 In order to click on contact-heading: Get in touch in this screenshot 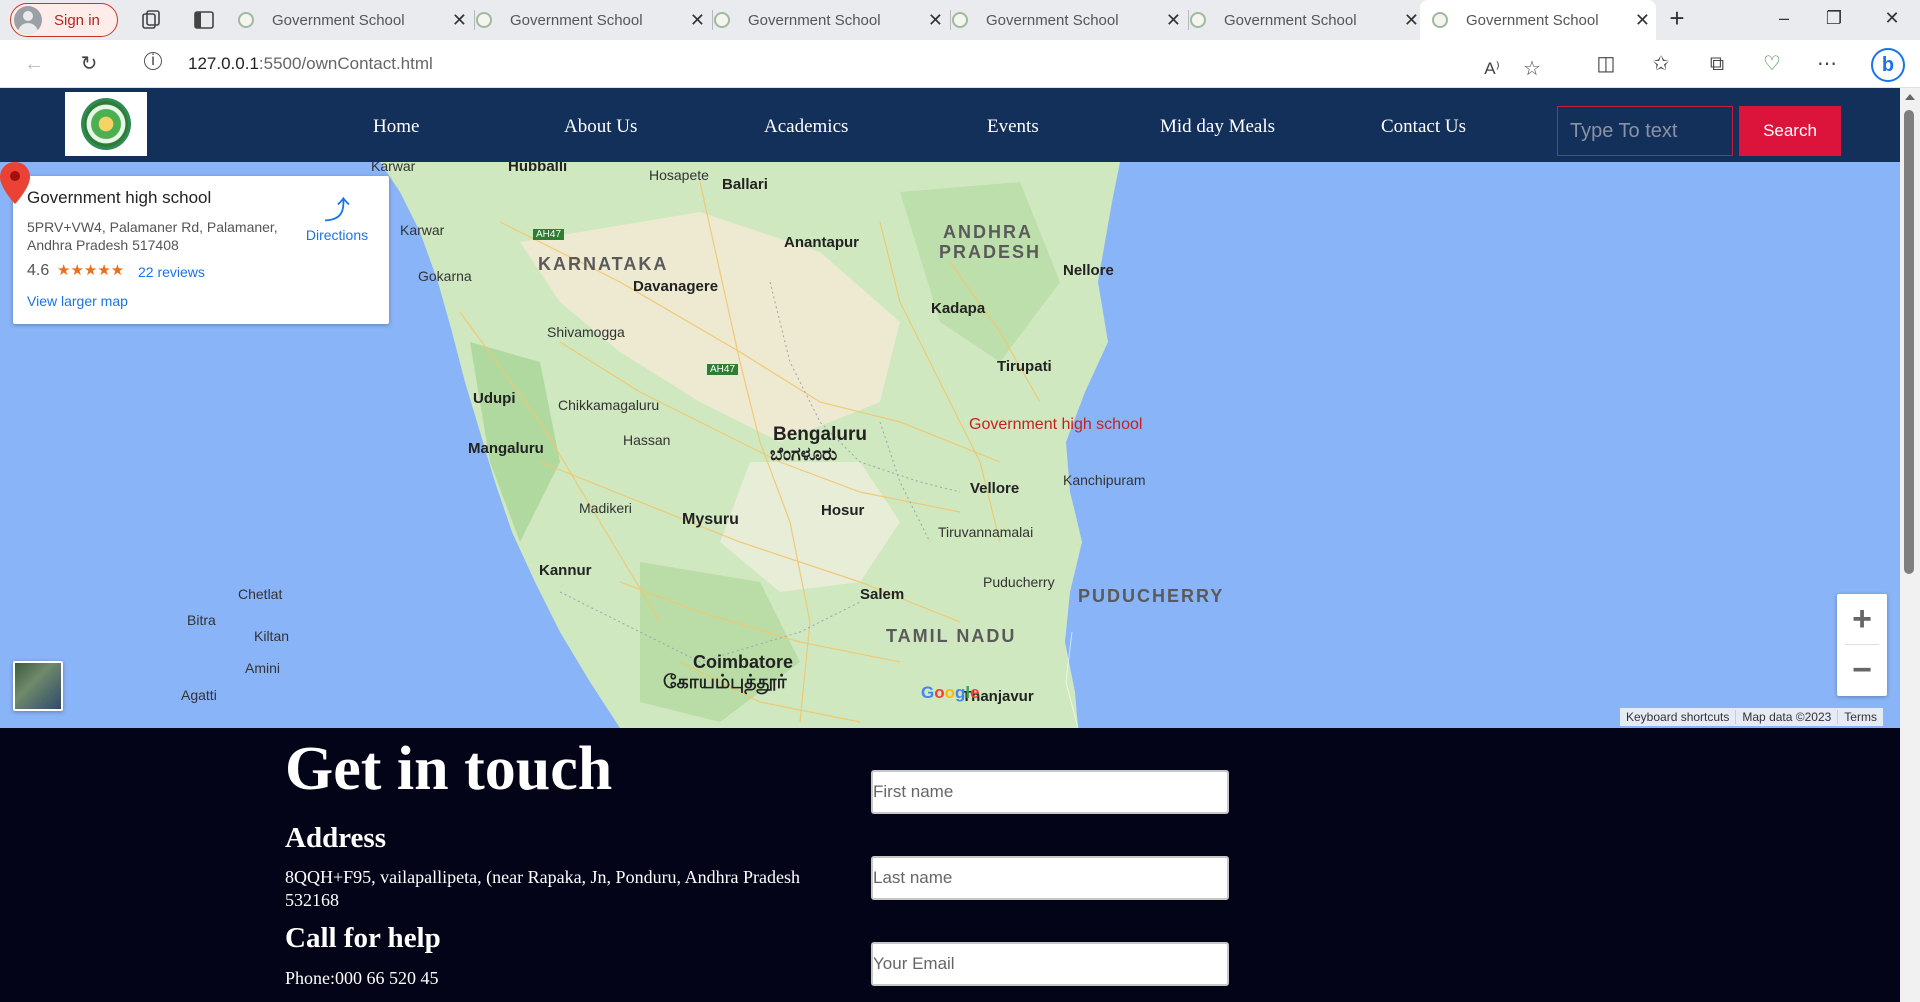, I will do `click(449, 769)`.